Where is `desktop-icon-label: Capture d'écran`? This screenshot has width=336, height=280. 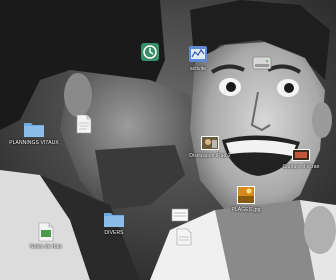 desktop-icon-label: Capture d'écran is located at coordinates (301, 167).